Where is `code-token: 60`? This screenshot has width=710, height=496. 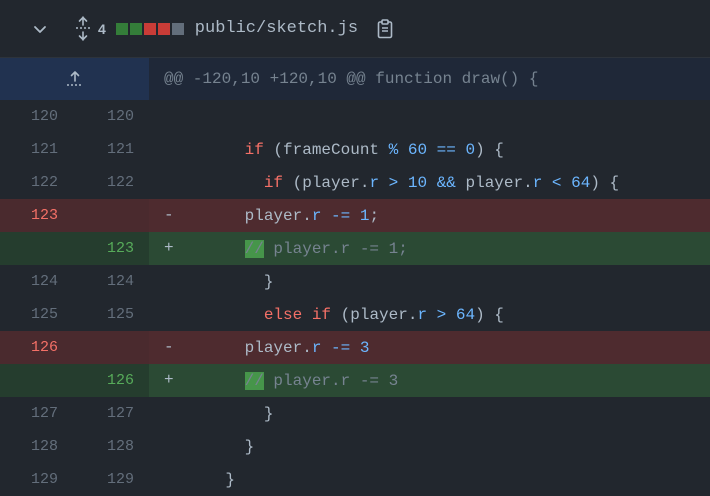
code-token: 60 is located at coordinates (417, 149).